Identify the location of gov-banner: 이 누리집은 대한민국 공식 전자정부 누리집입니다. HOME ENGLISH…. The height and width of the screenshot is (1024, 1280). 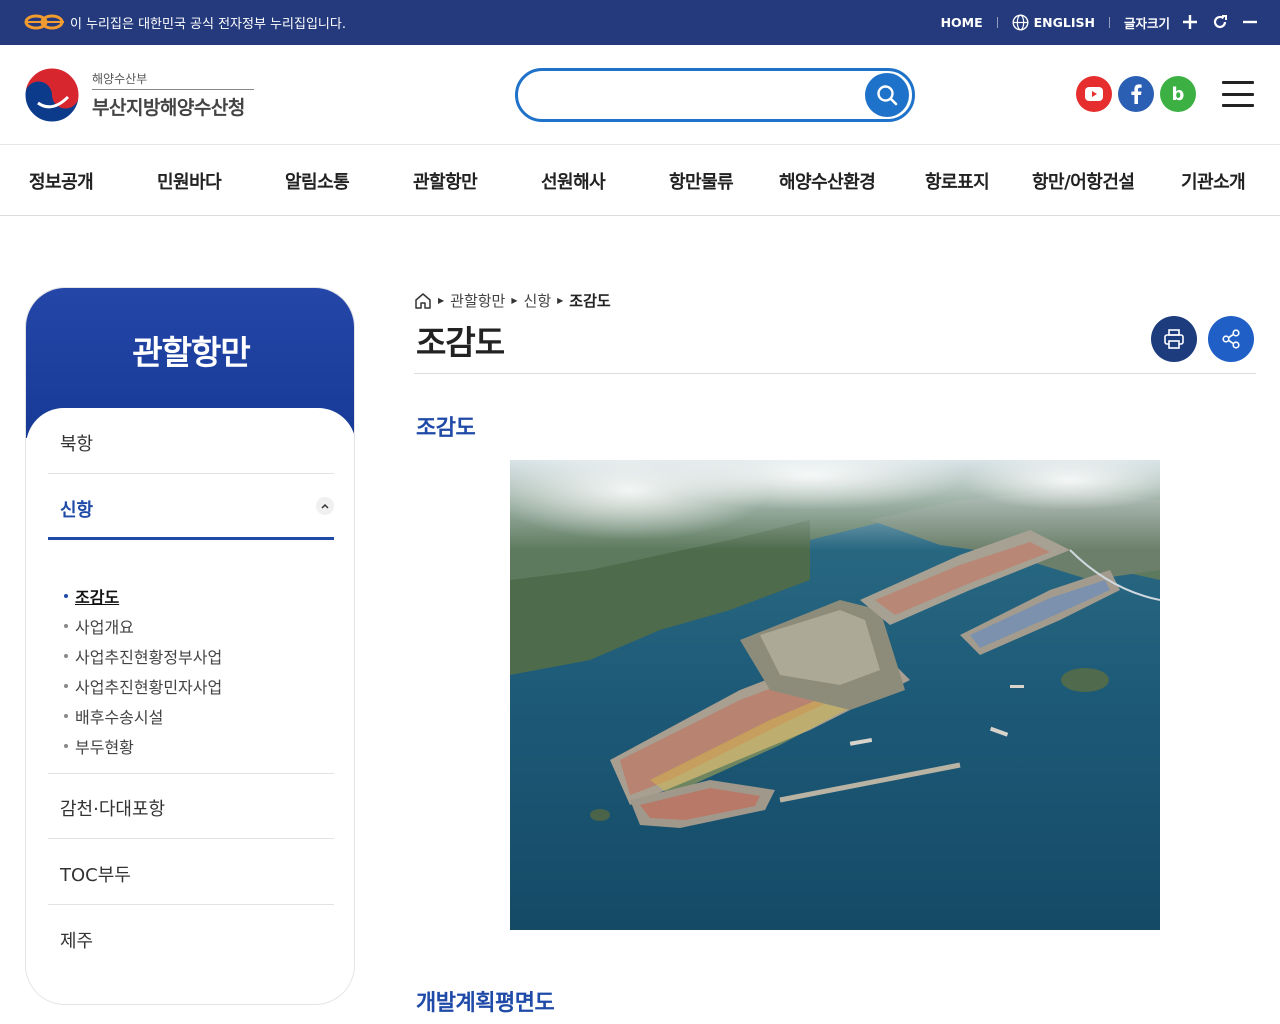
(640, 22).